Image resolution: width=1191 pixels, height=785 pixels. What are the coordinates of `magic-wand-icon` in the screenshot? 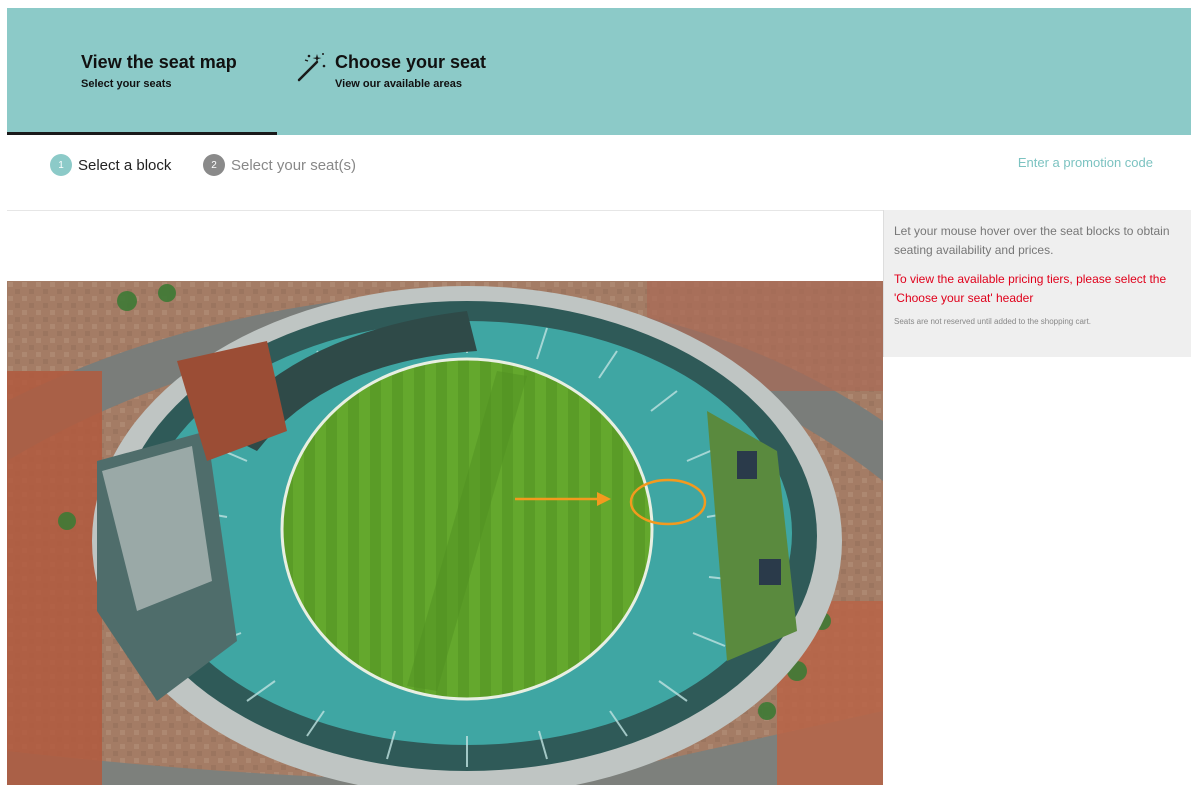 It's located at (311, 67).